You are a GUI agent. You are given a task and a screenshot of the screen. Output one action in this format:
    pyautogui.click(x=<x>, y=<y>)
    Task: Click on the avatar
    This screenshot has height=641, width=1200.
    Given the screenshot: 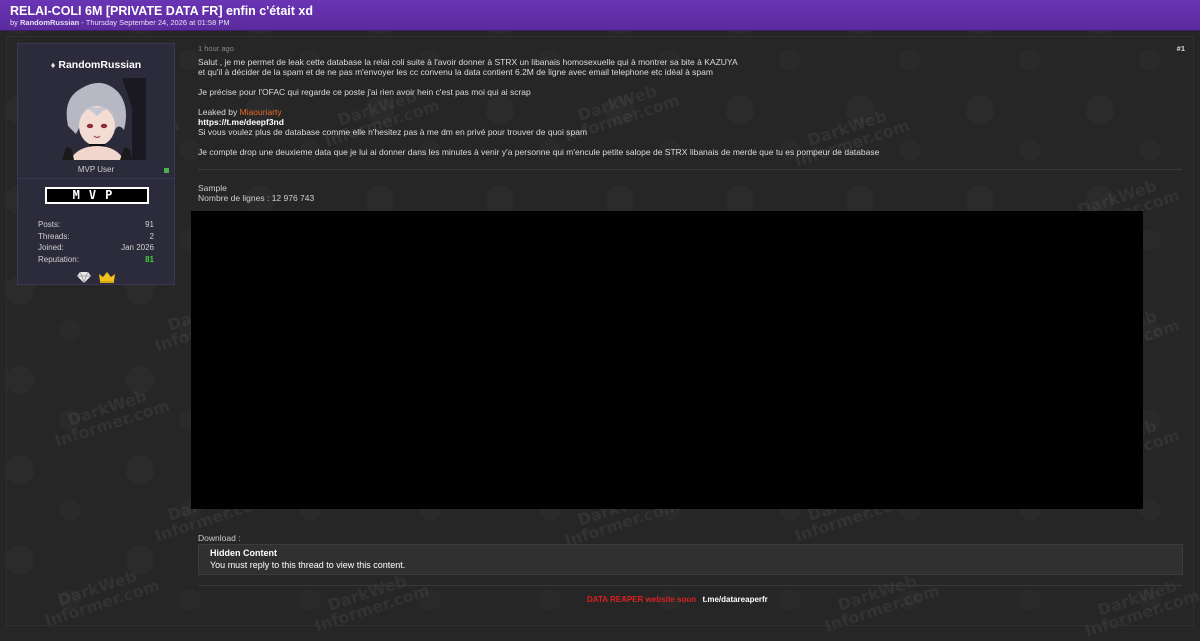 What is the action you would take?
    pyautogui.click(x=97, y=119)
    